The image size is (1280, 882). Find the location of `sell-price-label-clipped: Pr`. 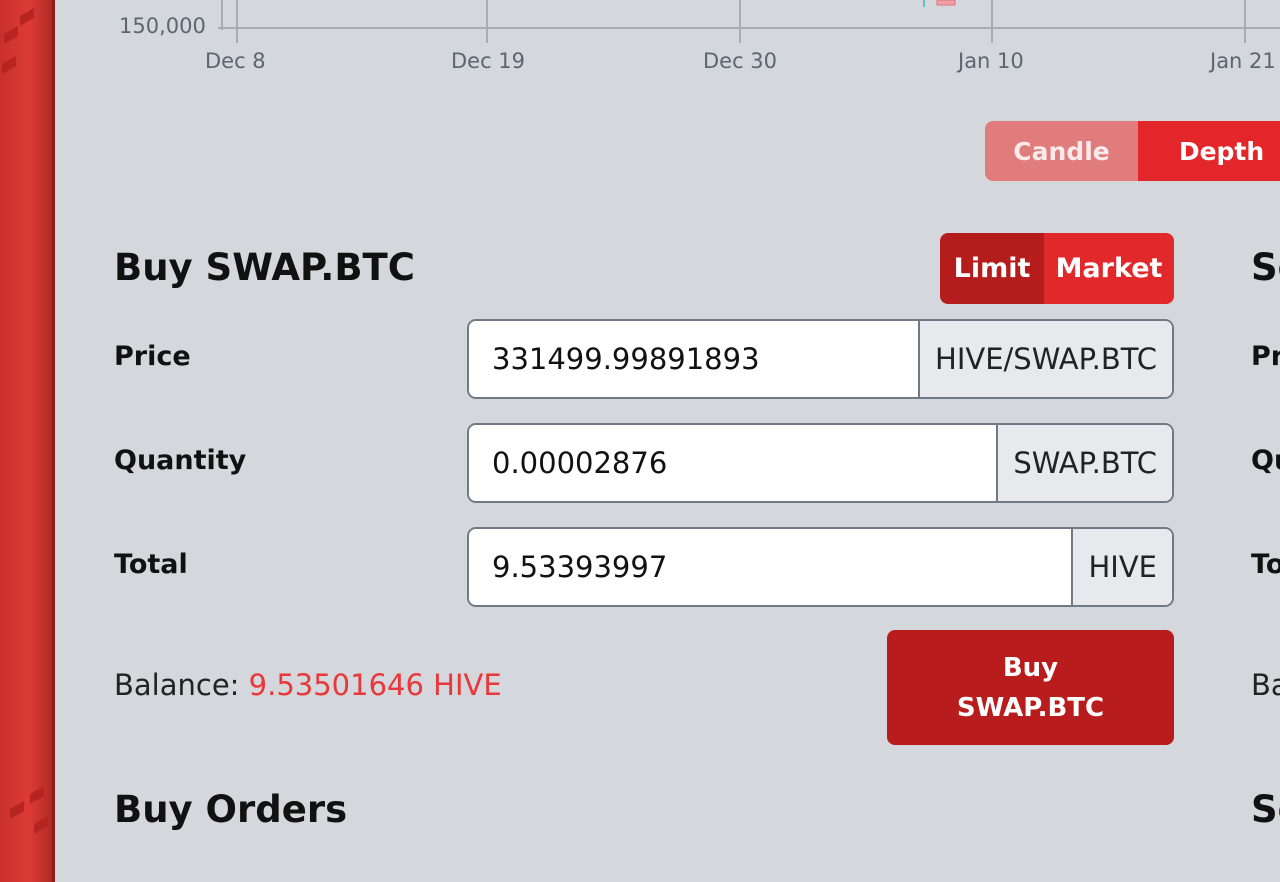

sell-price-label-clipped: Pr is located at coordinates (1265, 356).